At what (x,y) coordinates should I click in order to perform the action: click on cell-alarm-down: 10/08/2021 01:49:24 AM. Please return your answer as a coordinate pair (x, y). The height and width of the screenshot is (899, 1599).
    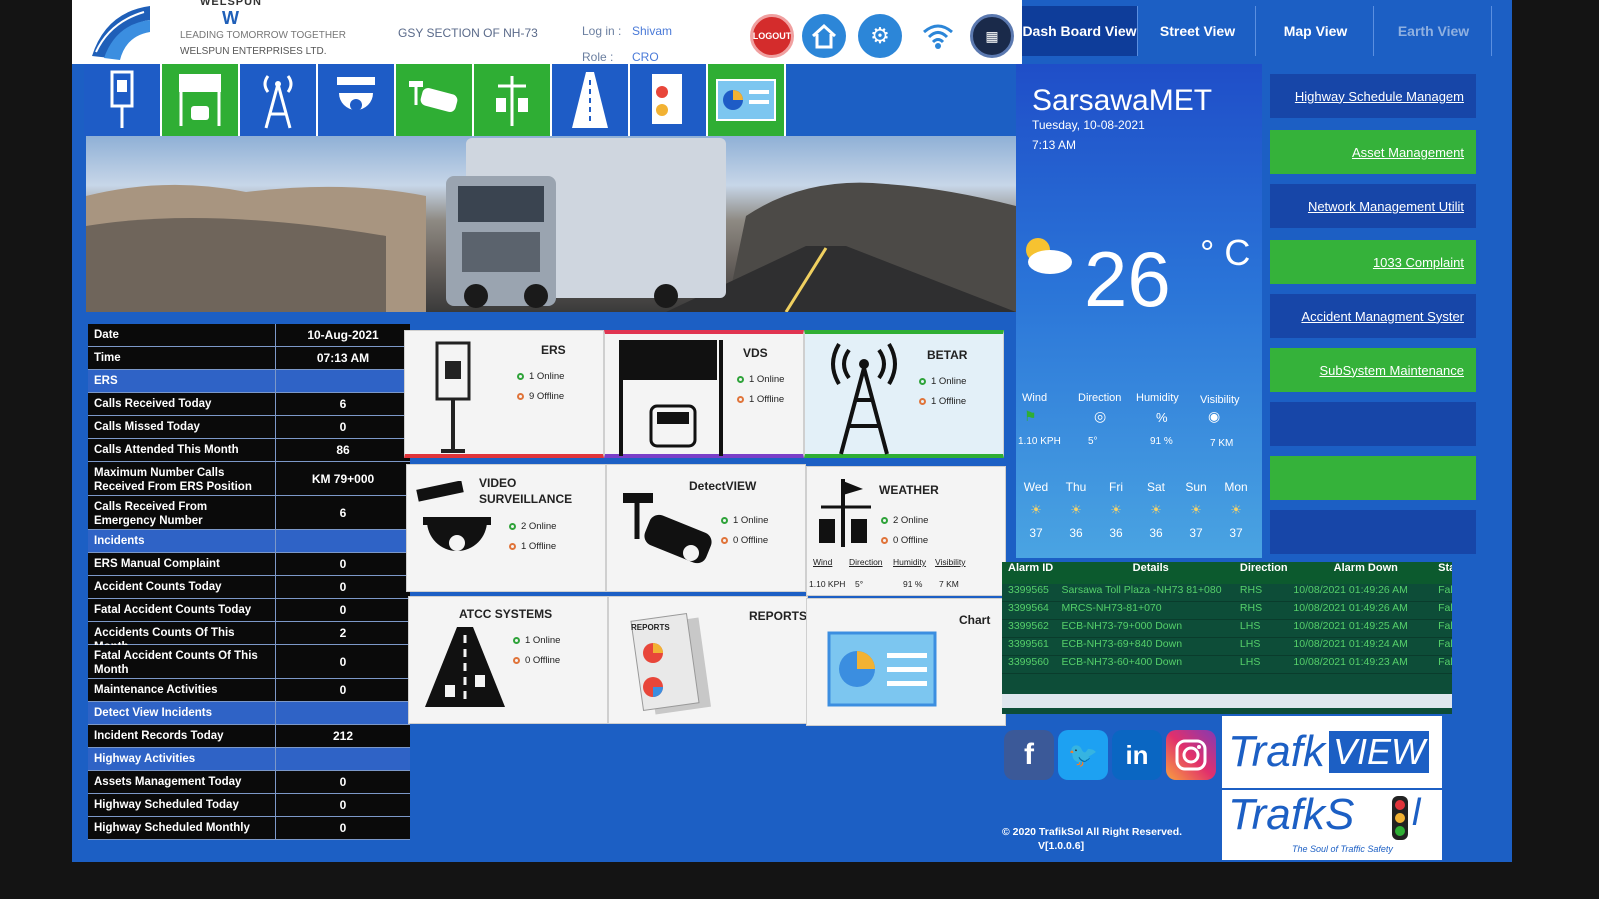
    Looking at the image, I should click on (1350, 644).